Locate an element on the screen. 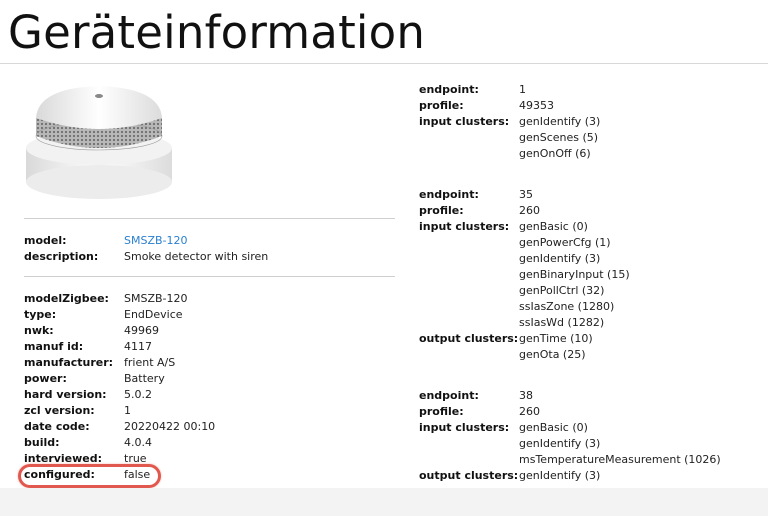 The width and height of the screenshot is (768, 516). property-label: hard version: is located at coordinates (65, 394).